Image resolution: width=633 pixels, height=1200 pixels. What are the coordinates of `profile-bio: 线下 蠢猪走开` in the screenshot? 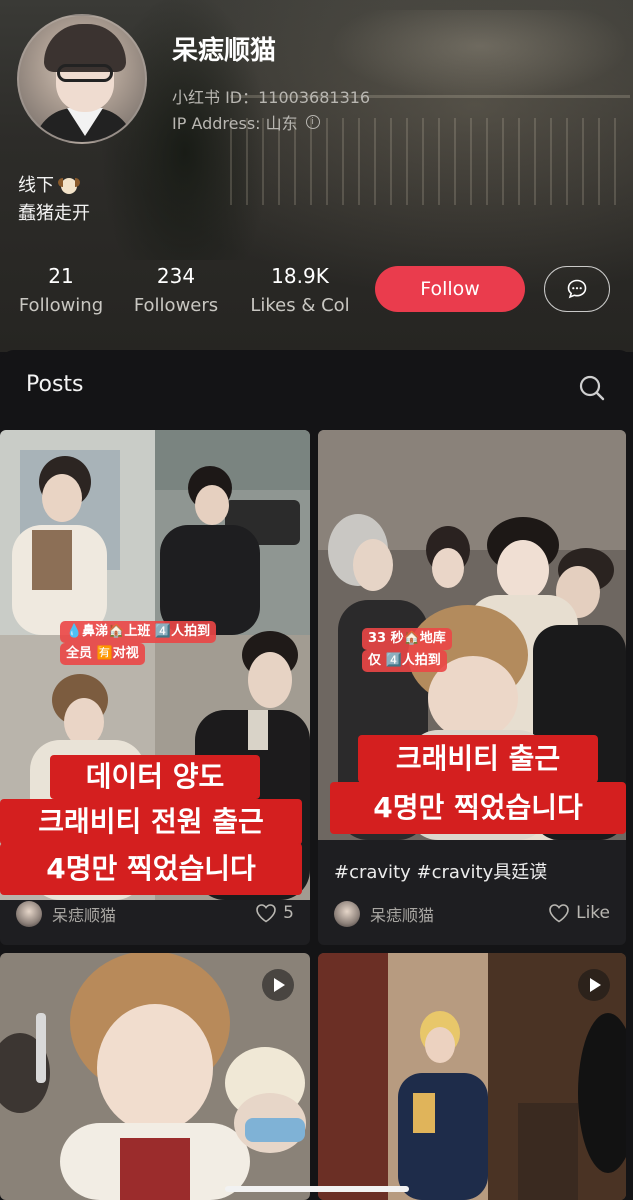 It's located at (54, 200).